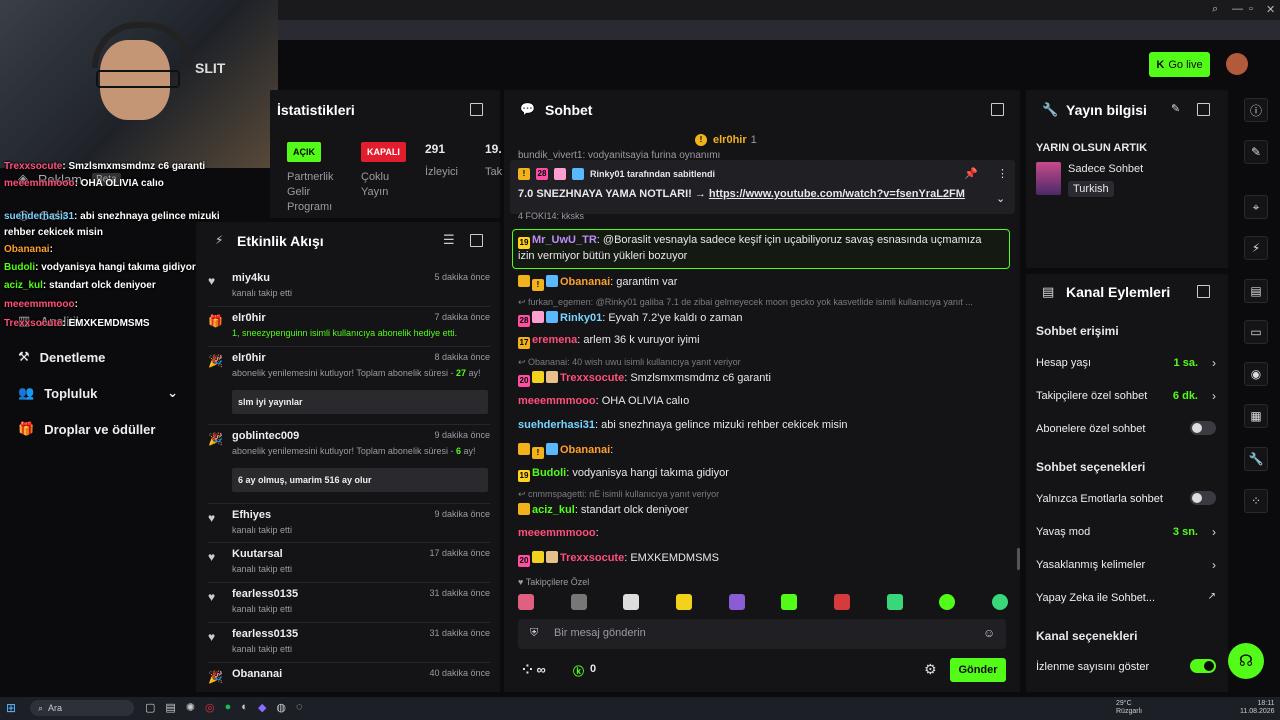 Image resolution: width=1280 pixels, height=720 pixels. What do you see at coordinates (150, 707) in the screenshot?
I see `taskview-icon: ▢` at bounding box center [150, 707].